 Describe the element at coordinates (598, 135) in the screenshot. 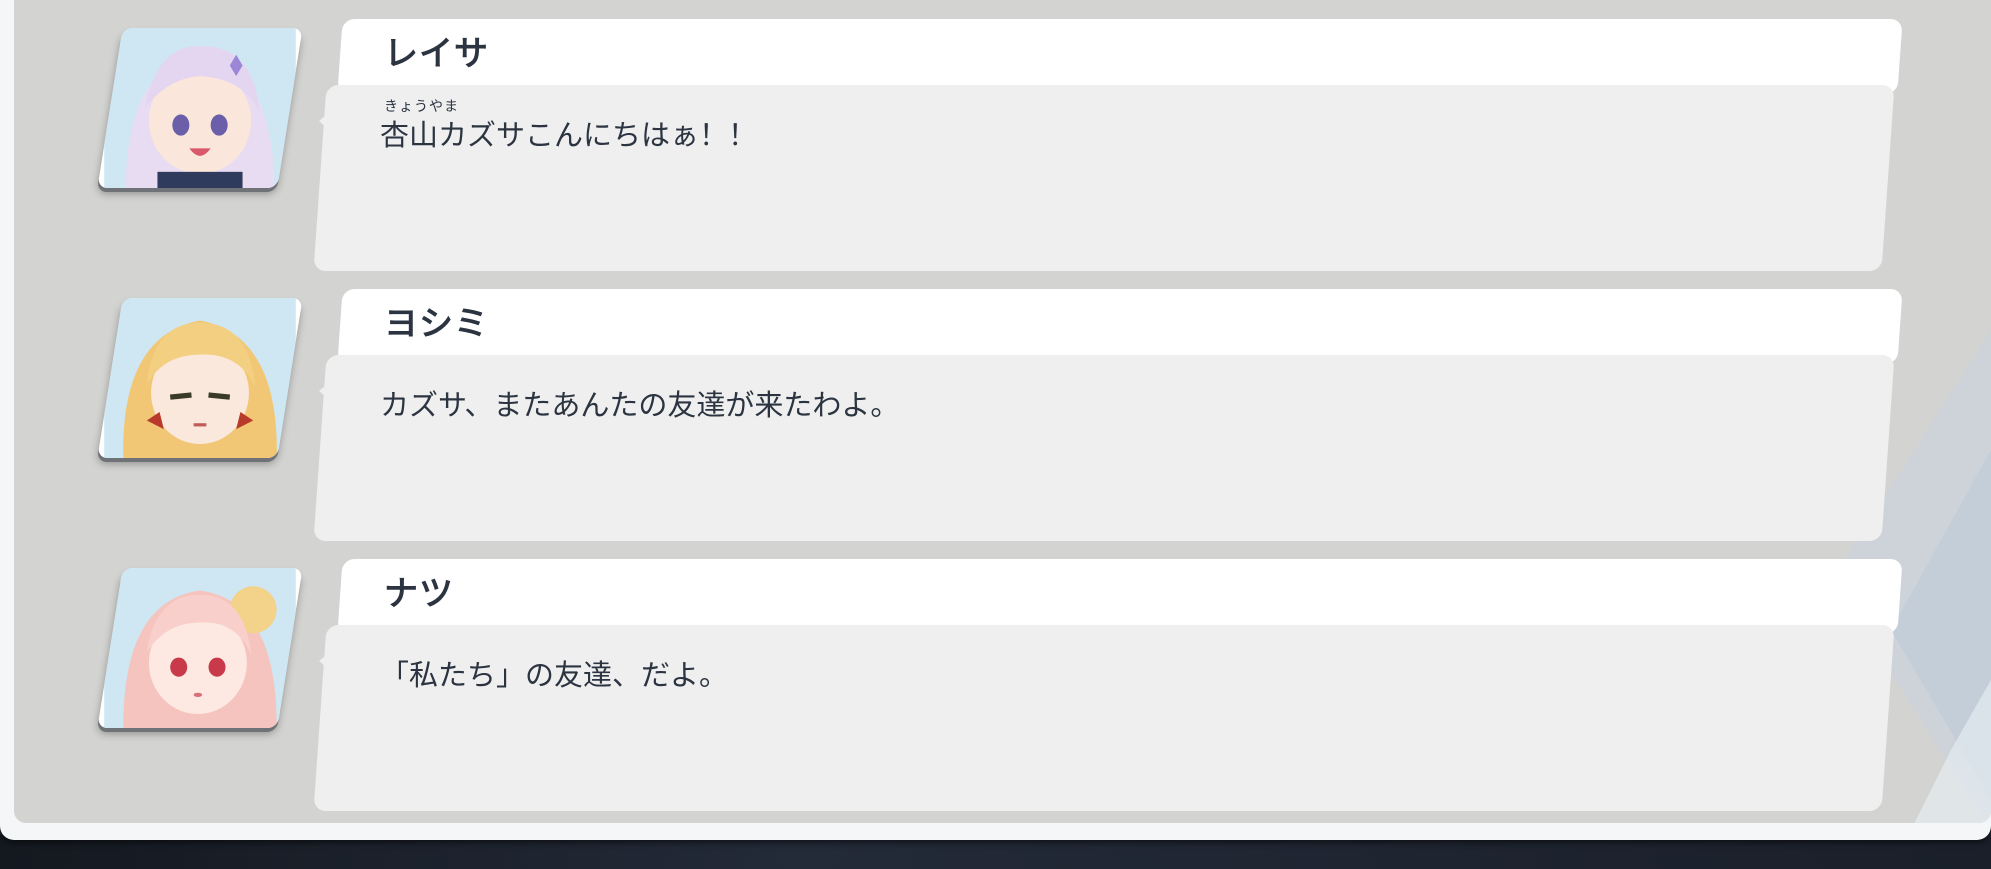

I see `message-text-rest: カズサこんにちはぁ！！` at that location.